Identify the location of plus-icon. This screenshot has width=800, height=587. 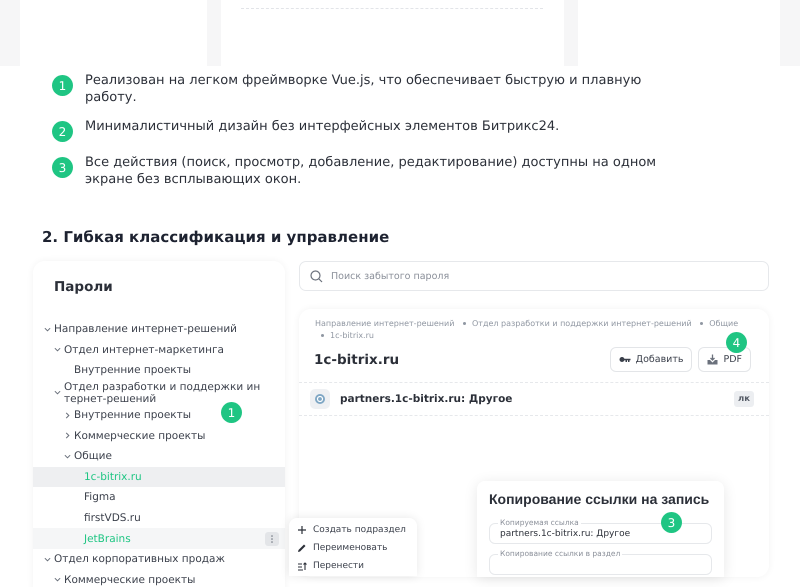
(302, 530).